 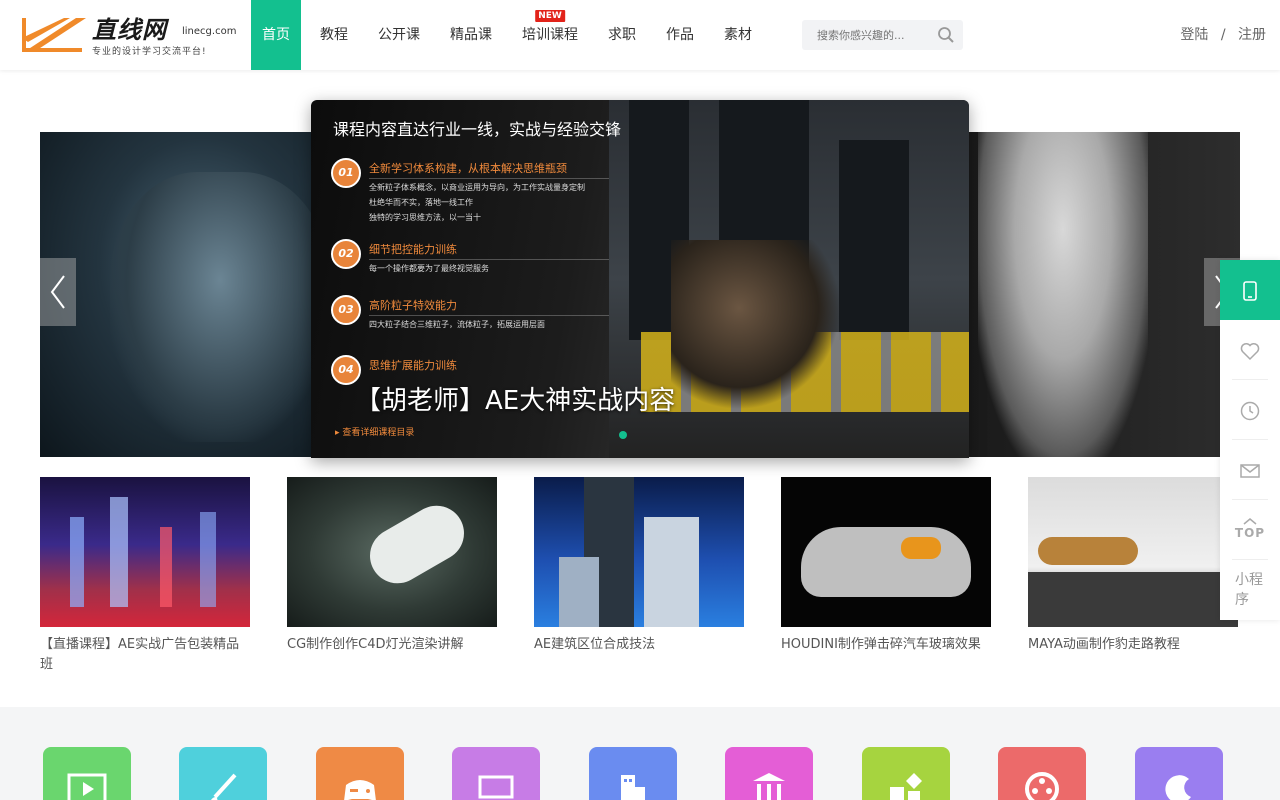 I want to click on category-band, so click(x=640, y=753).